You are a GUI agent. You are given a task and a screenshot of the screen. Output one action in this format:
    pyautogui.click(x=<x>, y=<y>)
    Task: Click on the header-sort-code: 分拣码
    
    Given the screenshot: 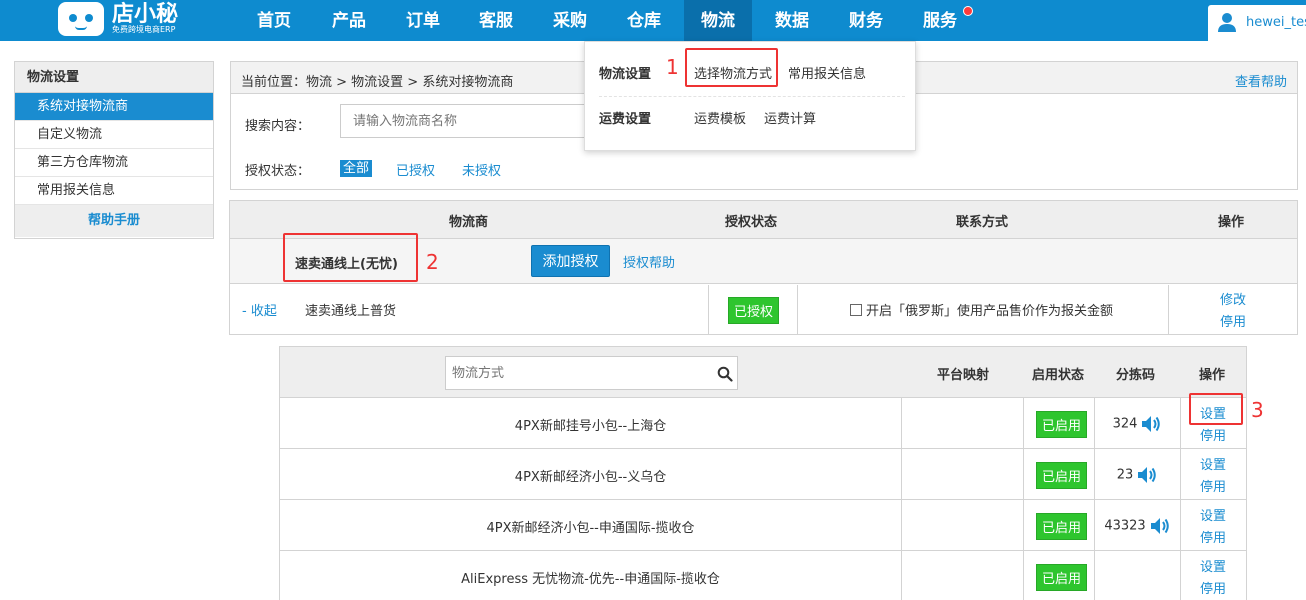 What is the action you would take?
    pyautogui.click(x=1136, y=375)
    